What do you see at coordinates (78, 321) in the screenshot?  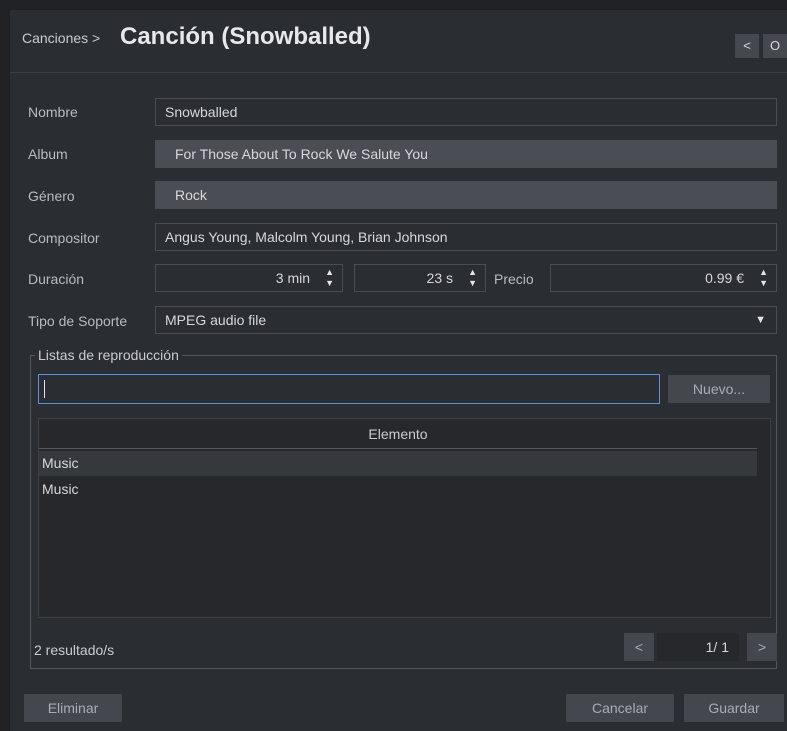 I see `tipo-soporte-label: Tipo de Soporte` at bounding box center [78, 321].